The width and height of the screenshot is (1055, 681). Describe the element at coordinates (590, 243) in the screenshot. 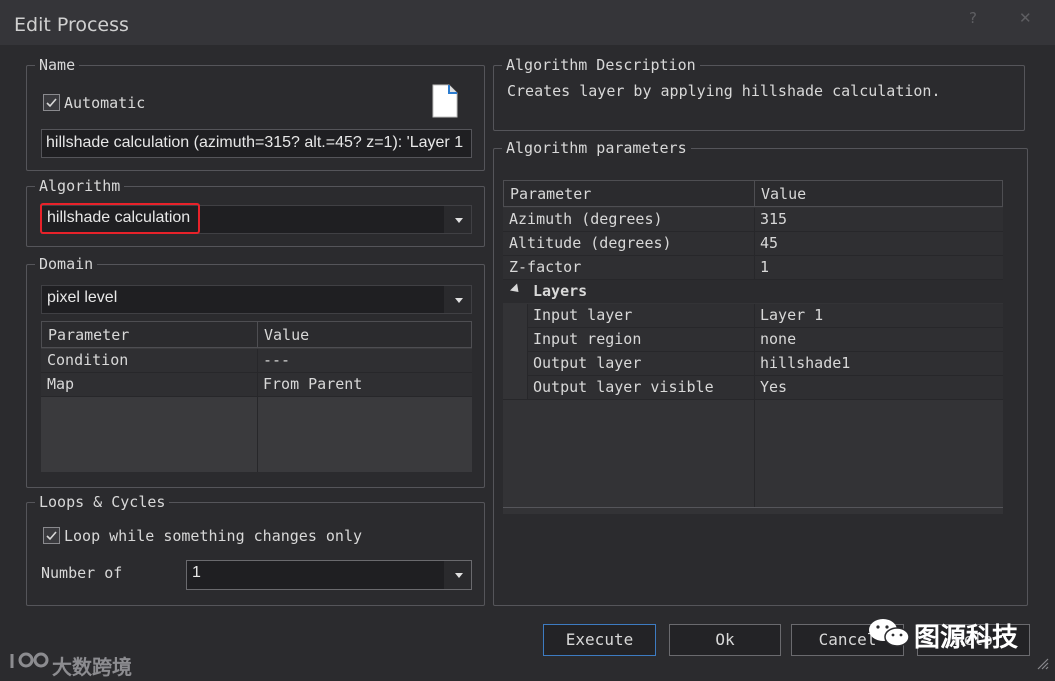

I see `parameter-cell: Altitude (degrees)` at that location.